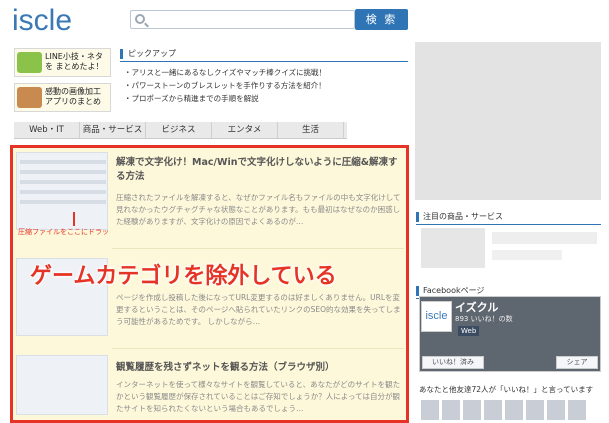 The width and height of the screenshot is (609, 423). I want to click on search-icon, so click(140, 19).